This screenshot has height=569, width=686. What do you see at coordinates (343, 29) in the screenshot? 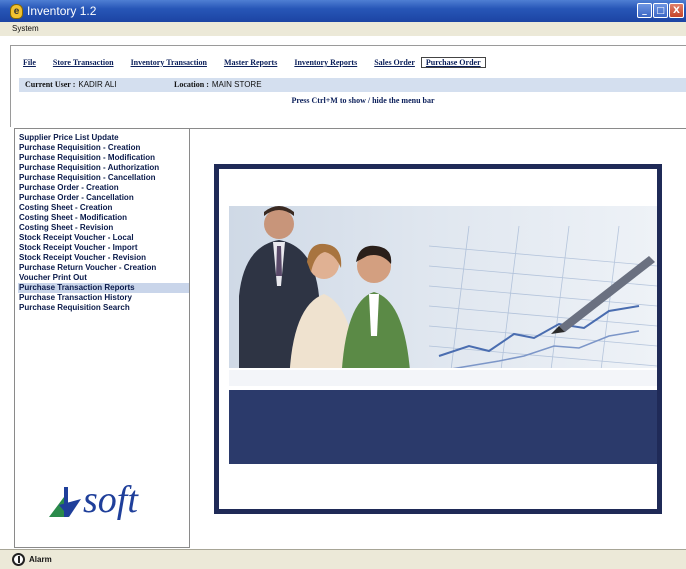
I see `system-menu: System` at bounding box center [343, 29].